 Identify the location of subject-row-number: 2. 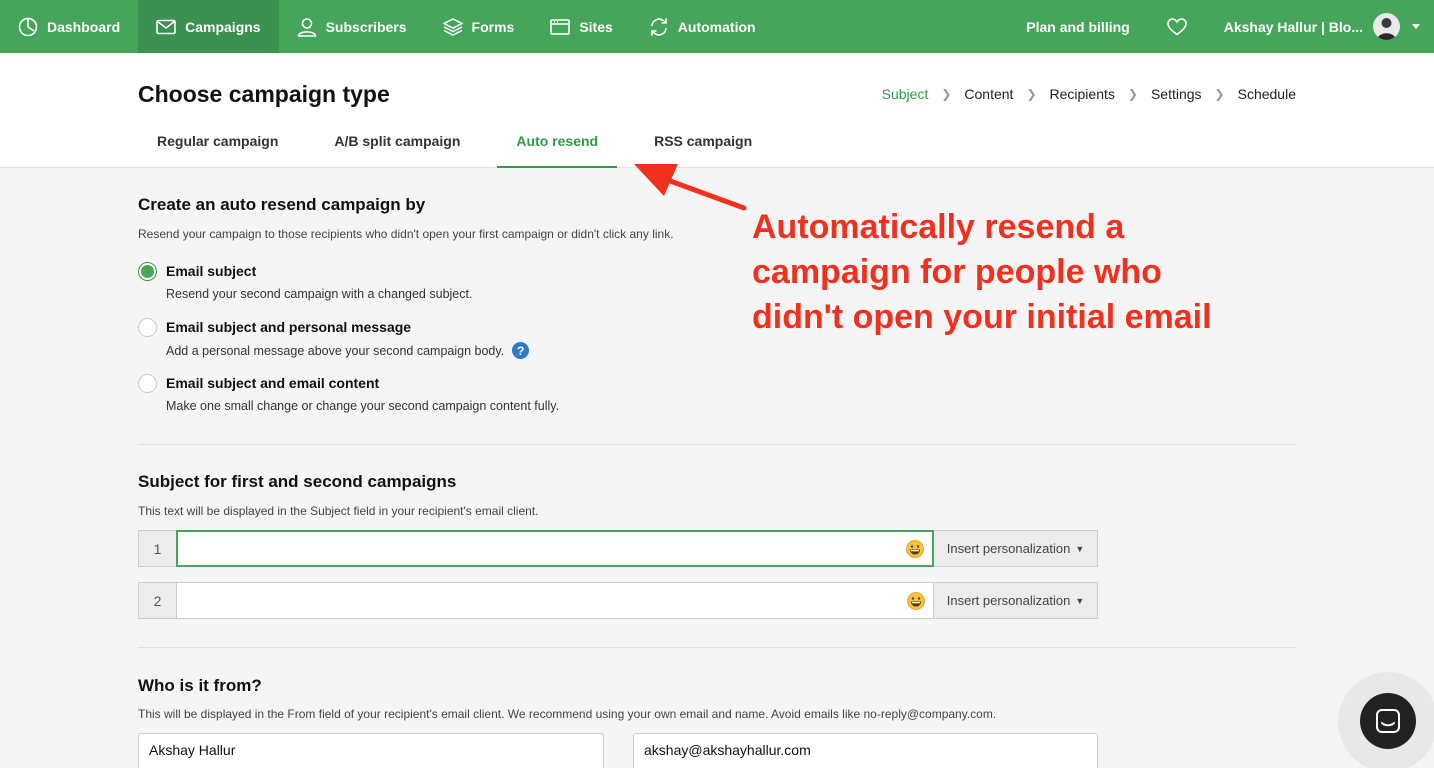
(157, 600).